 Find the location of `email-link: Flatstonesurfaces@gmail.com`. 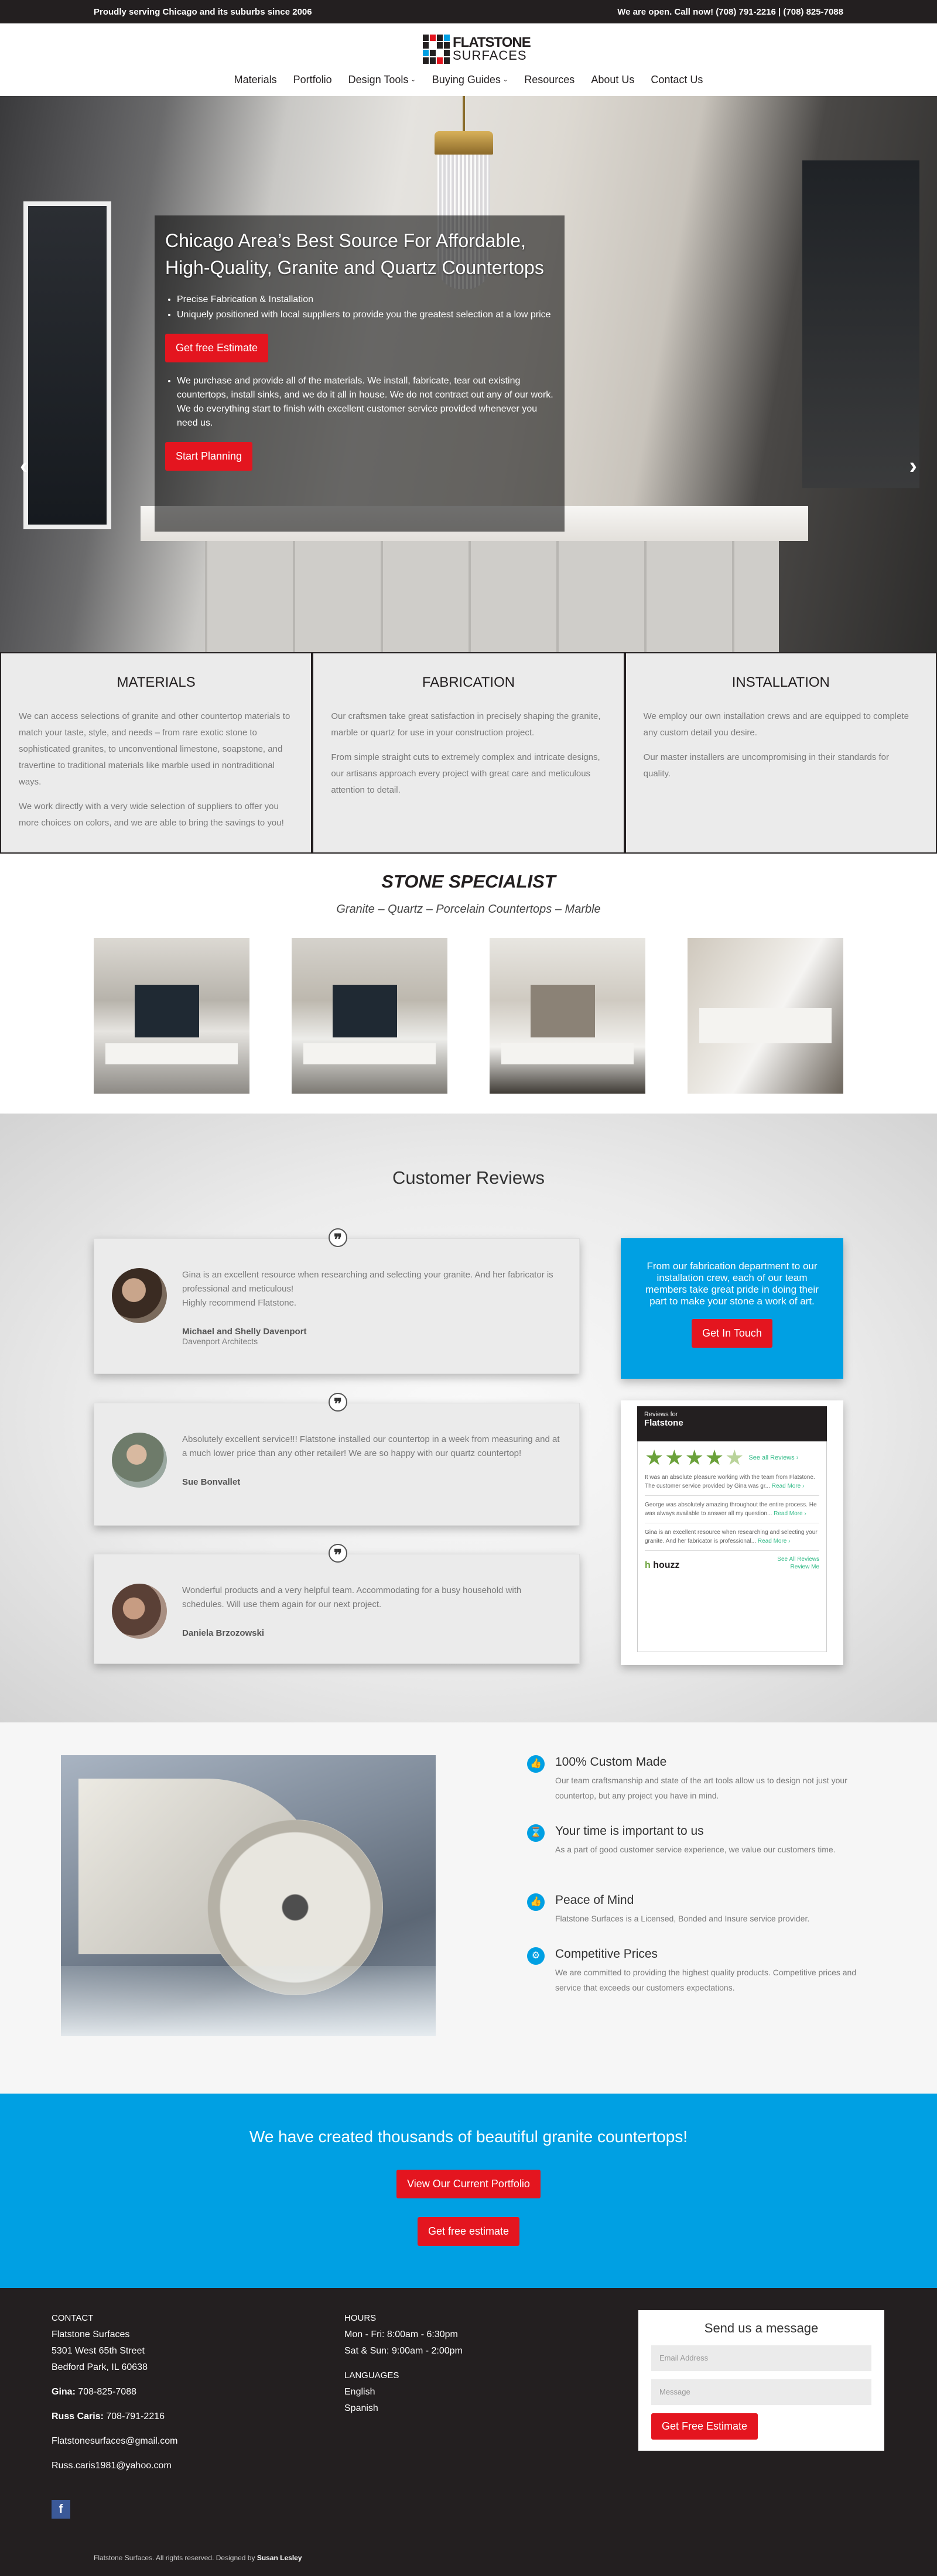

email-link: Flatstonesurfaces@gmail.com is located at coordinates (114, 2441).